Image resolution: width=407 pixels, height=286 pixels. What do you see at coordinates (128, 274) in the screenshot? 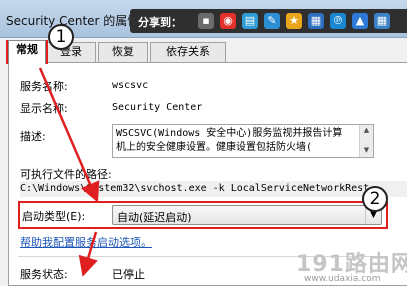
I see `service-status-value: 已停止` at bounding box center [128, 274].